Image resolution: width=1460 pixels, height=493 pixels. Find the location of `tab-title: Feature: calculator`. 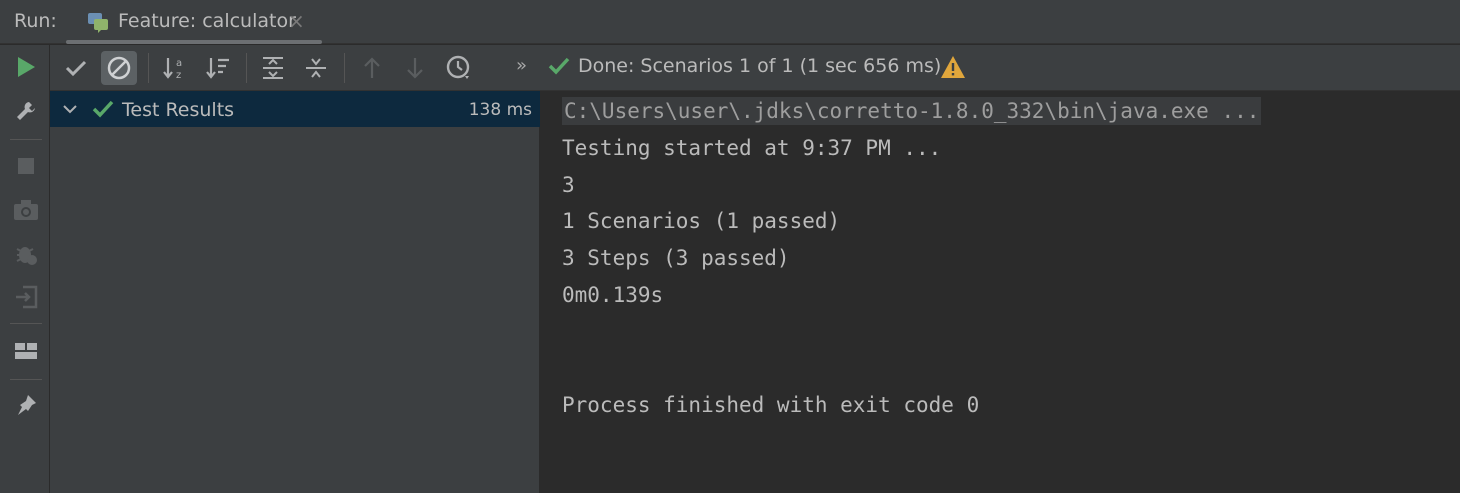

tab-title: Feature: calculator is located at coordinates (207, 21).